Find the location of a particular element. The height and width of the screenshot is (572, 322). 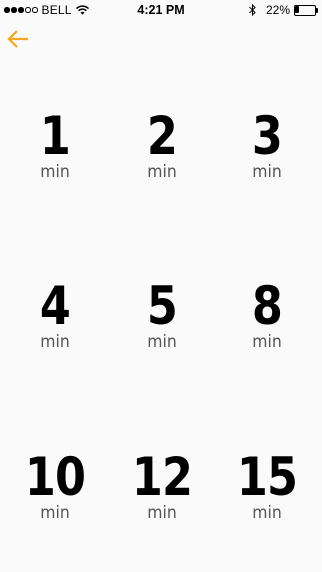

duration-option-12: 12 min is located at coordinates (162, 486).